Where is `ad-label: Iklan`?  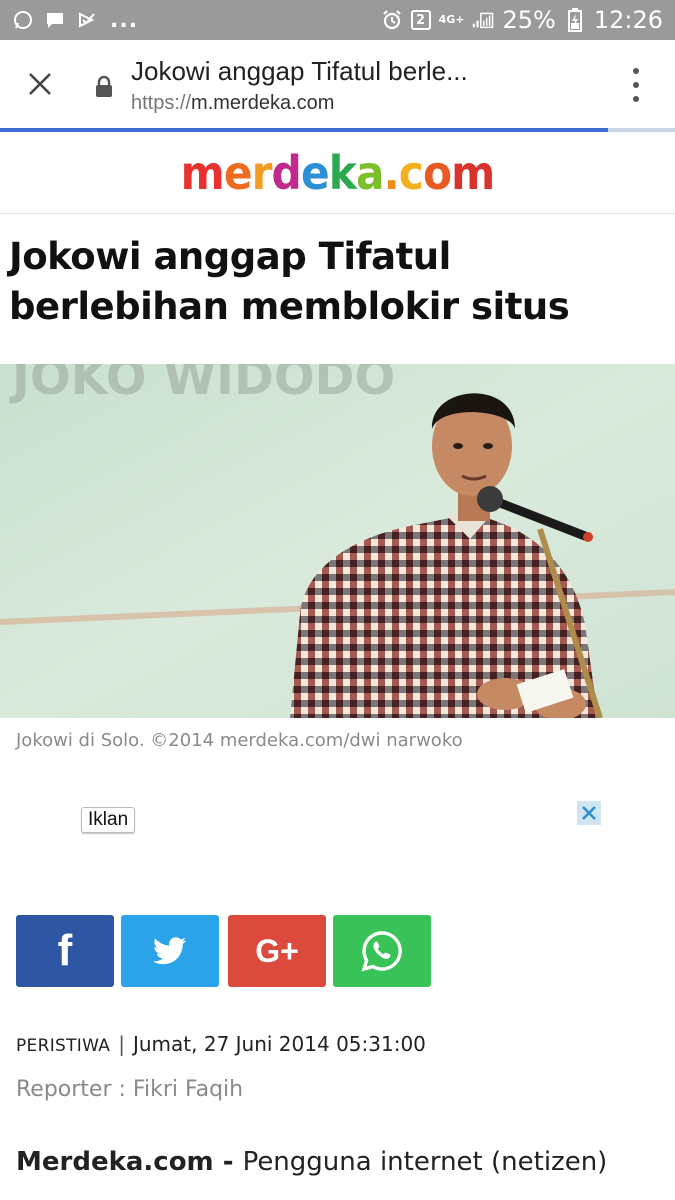 ad-label: Iklan is located at coordinates (108, 820).